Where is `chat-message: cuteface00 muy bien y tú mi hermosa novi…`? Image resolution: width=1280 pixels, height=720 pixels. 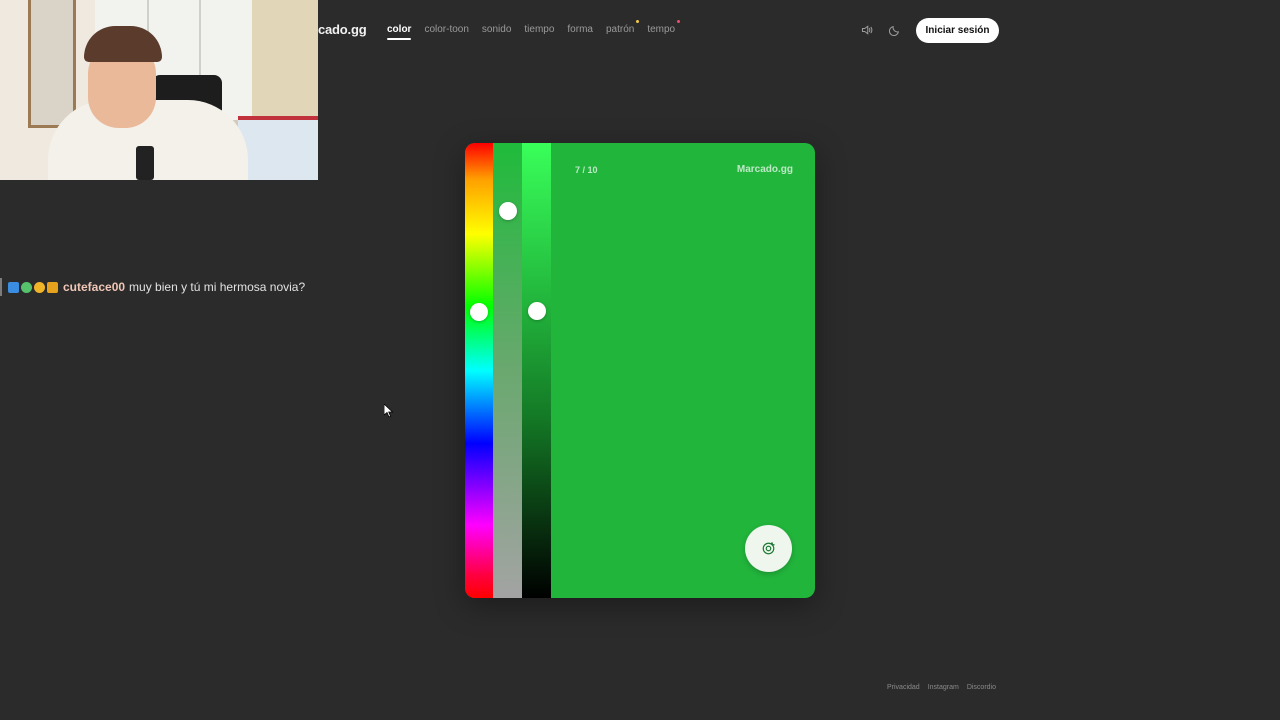 chat-message: cuteface00 muy bien y tú mi hermosa novi… is located at coordinates (152, 287).